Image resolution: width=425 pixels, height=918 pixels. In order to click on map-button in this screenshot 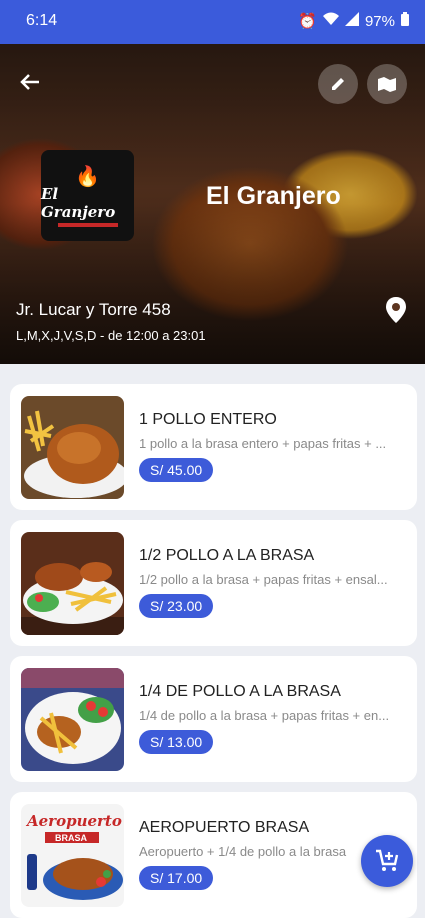, I will do `click(387, 84)`.